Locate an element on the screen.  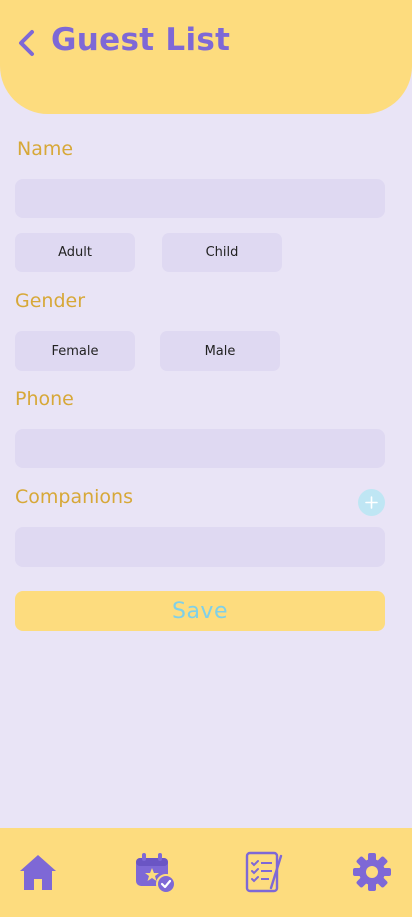
checklist-icon is located at coordinates (264, 872).